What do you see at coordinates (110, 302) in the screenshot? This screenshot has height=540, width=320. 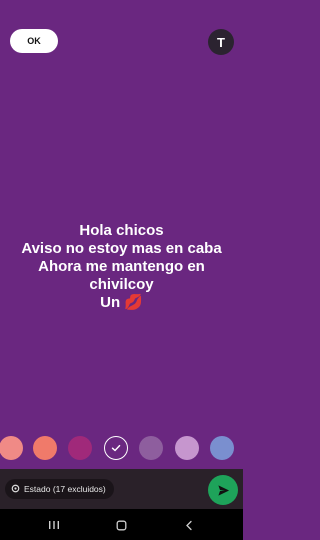 I see `status-line-5-text: Un` at bounding box center [110, 302].